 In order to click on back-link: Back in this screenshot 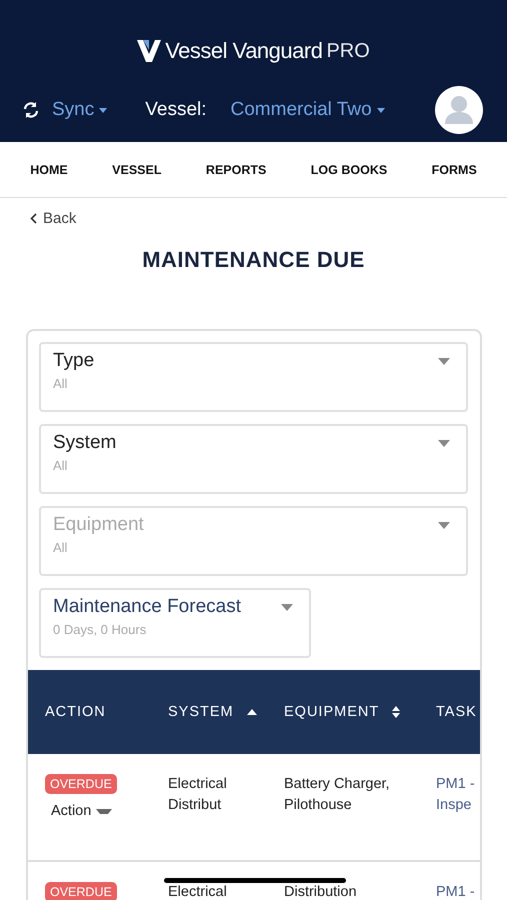, I will do `click(53, 218)`.